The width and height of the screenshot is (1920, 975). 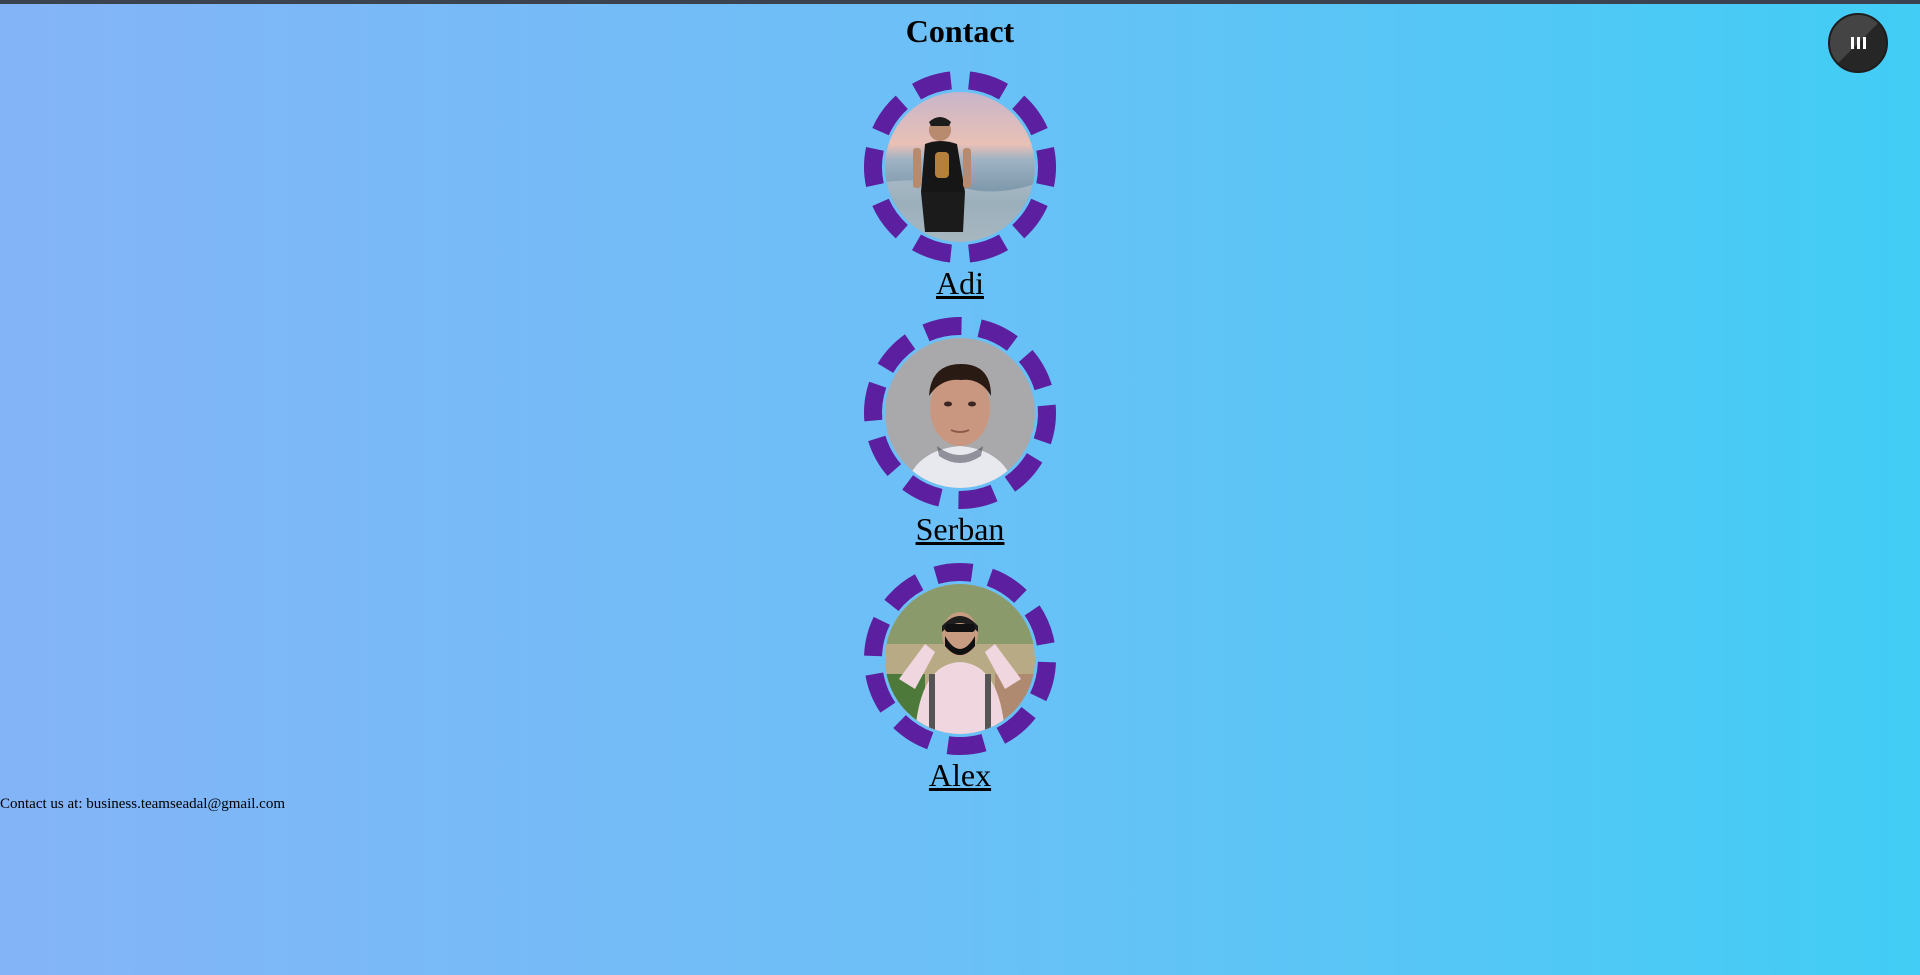 I want to click on member-card-alex: Alex, so click(x=960, y=676).